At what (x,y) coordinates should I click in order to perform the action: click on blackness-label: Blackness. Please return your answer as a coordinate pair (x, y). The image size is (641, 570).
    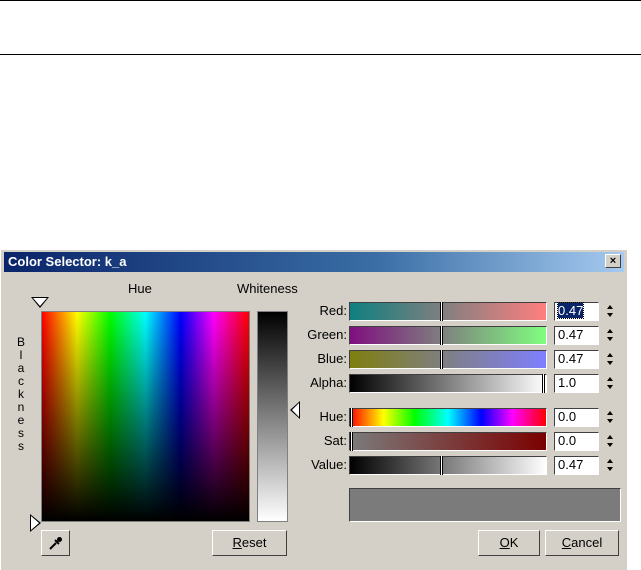
    Looking at the image, I should click on (21, 394).